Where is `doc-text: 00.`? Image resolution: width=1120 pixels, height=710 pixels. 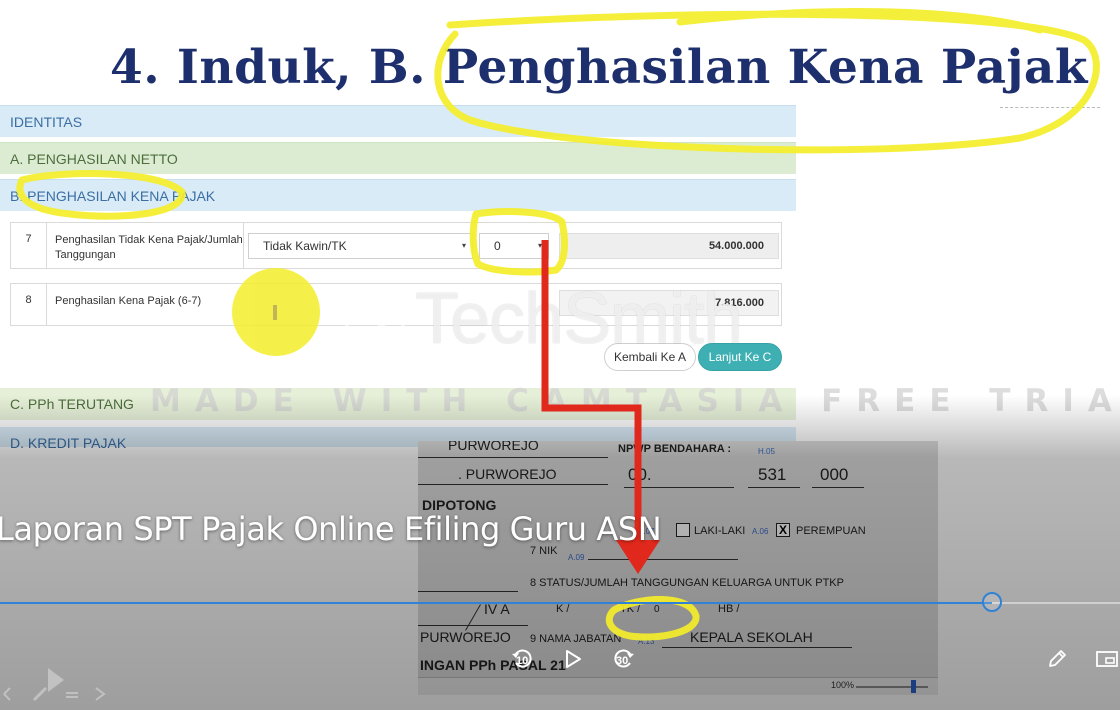
doc-text: 00. is located at coordinates (640, 474).